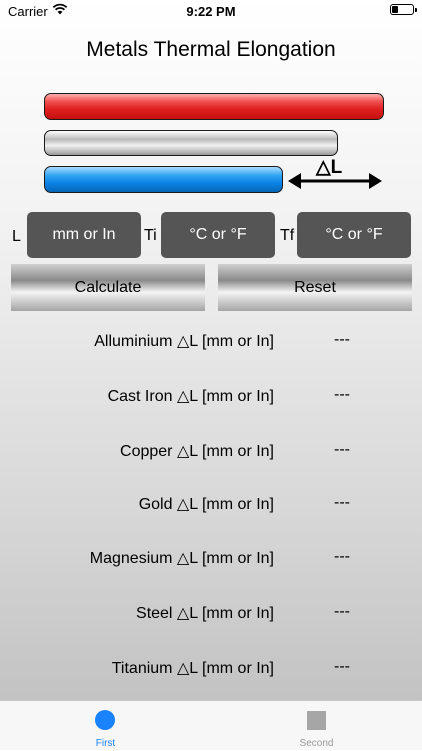  What do you see at coordinates (108, 287) in the screenshot?
I see `calculate-button: Calculate` at bounding box center [108, 287].